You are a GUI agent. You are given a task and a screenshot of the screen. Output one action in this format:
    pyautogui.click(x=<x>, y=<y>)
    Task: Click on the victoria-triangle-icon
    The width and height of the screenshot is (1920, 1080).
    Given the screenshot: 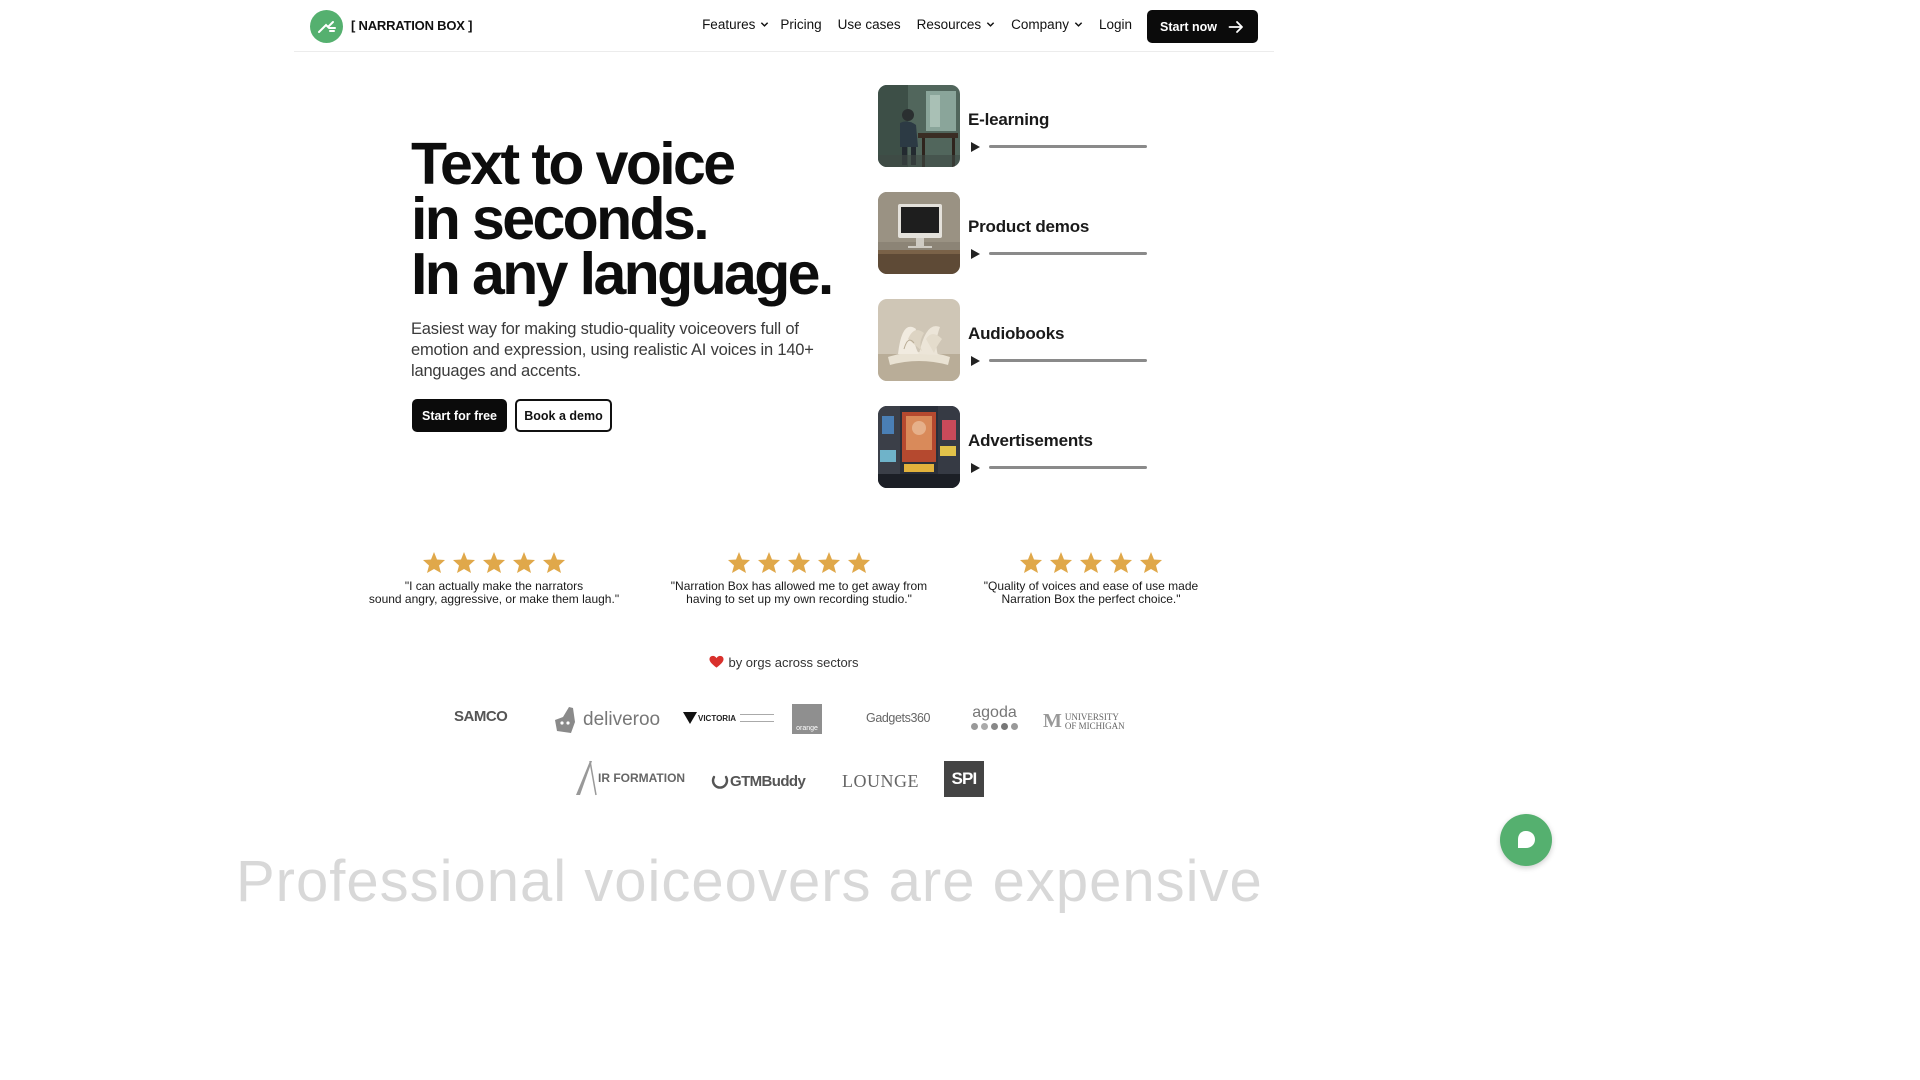 What is the action you would take?
    pyautogui.click(x=690, y=718)
    